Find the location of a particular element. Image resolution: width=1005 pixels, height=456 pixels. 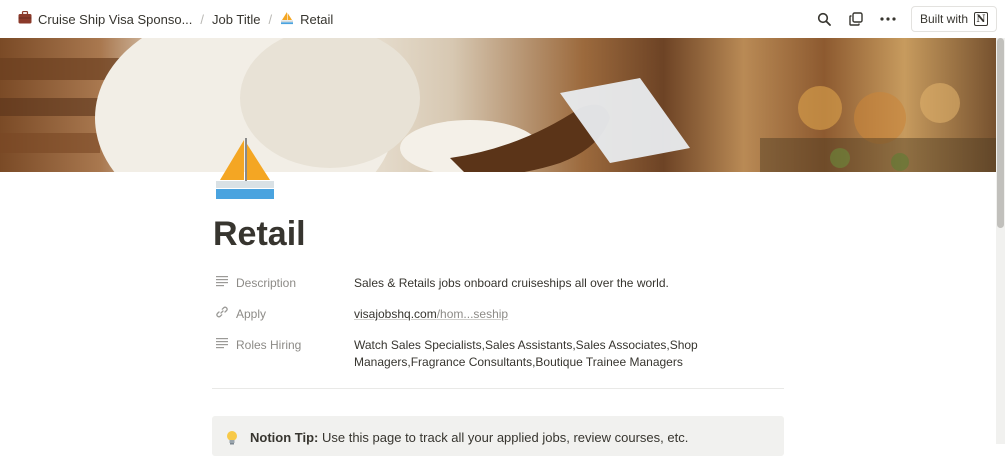

breadcrumb-item-job-title: Job Title is located at coordinates (236, 19).